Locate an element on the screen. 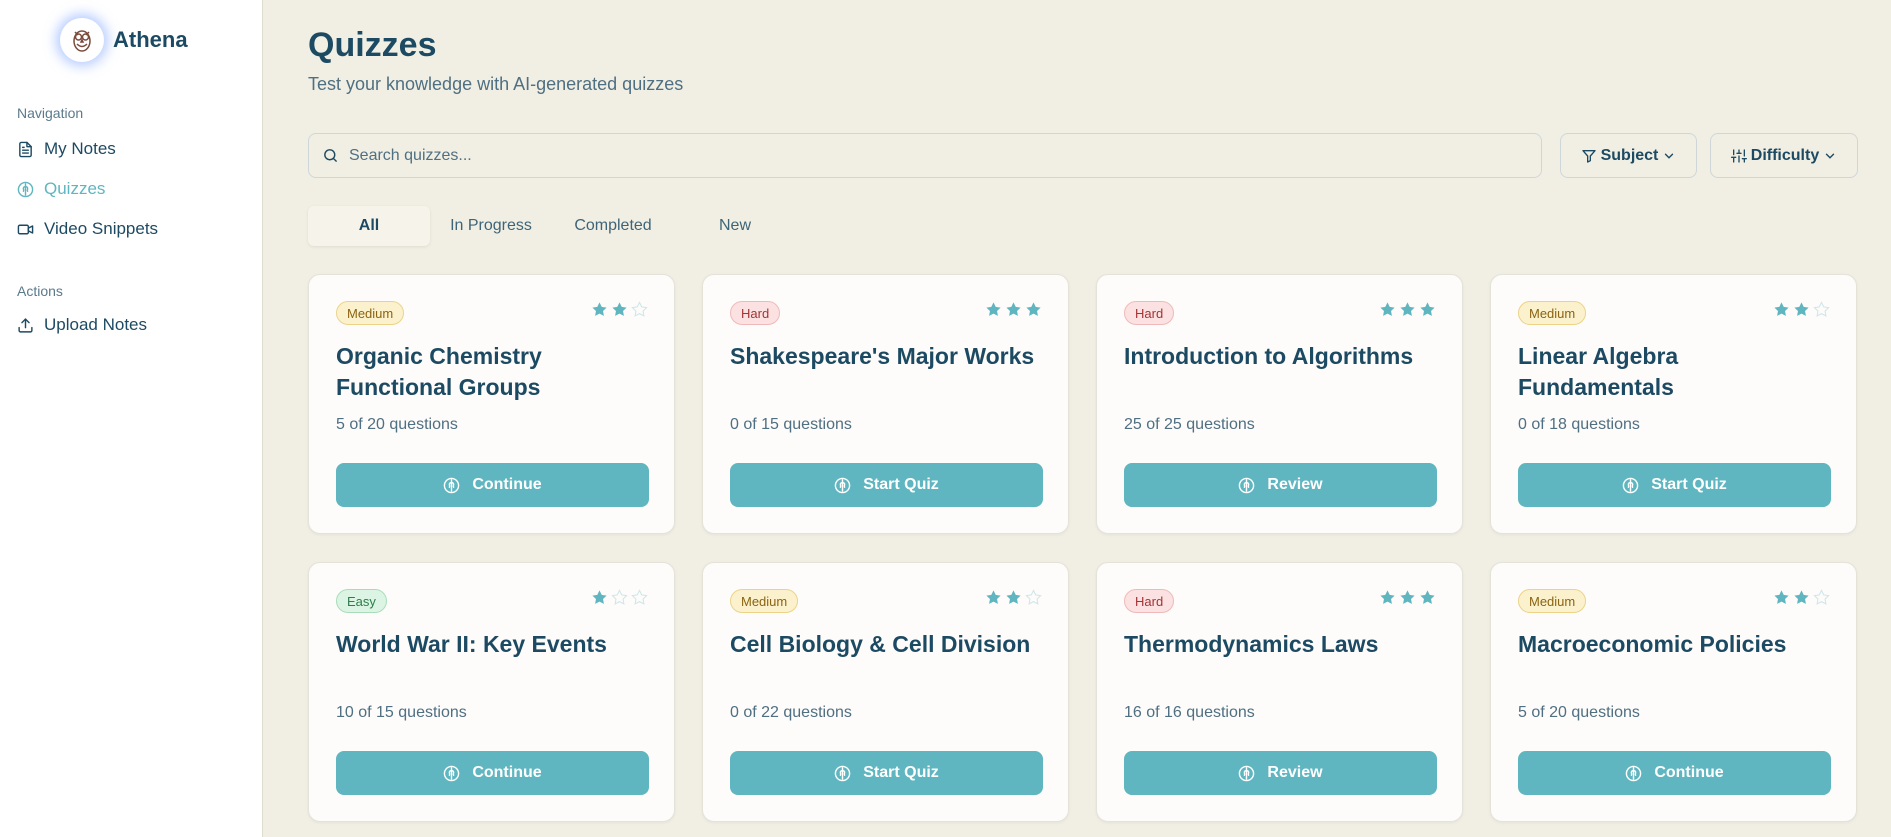 Image resolution: width=1891 pixels, height=837 pixels. subject-filter-label: Subject is located at coordinates (1629, 155).